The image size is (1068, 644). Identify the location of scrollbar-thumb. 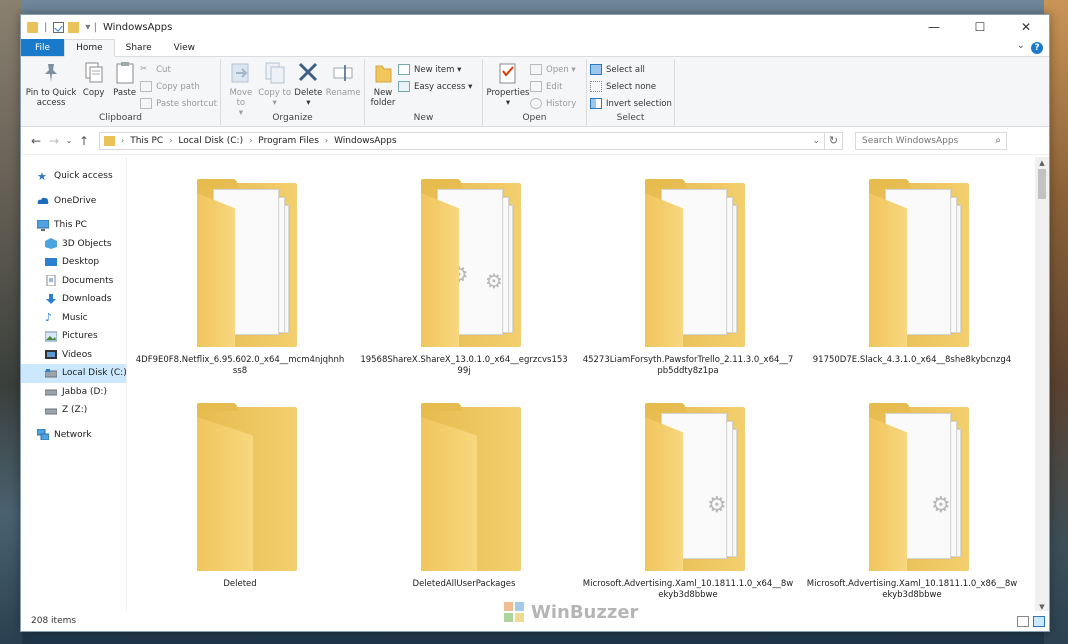
(1042, 184).